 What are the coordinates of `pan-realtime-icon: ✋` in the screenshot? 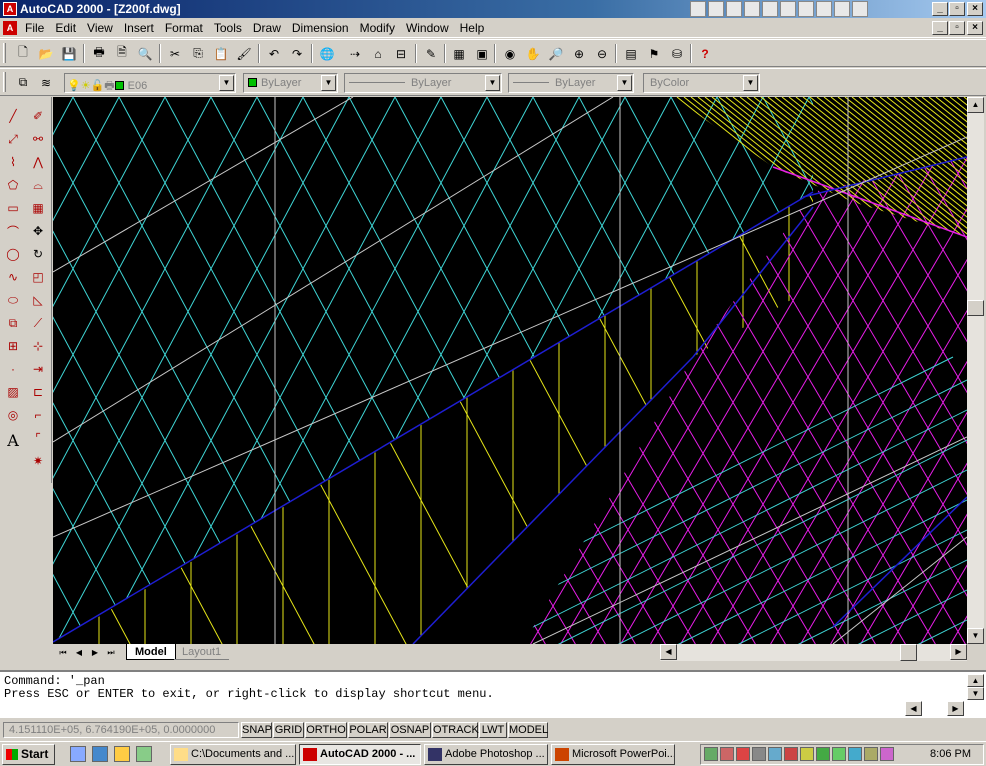 It's located at (533, 53).